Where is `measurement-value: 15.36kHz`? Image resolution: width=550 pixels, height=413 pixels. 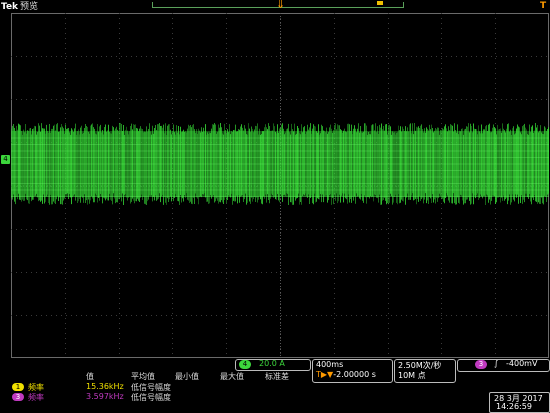 measurement-value: 15.36kHz is located at coordinates (105, 386).